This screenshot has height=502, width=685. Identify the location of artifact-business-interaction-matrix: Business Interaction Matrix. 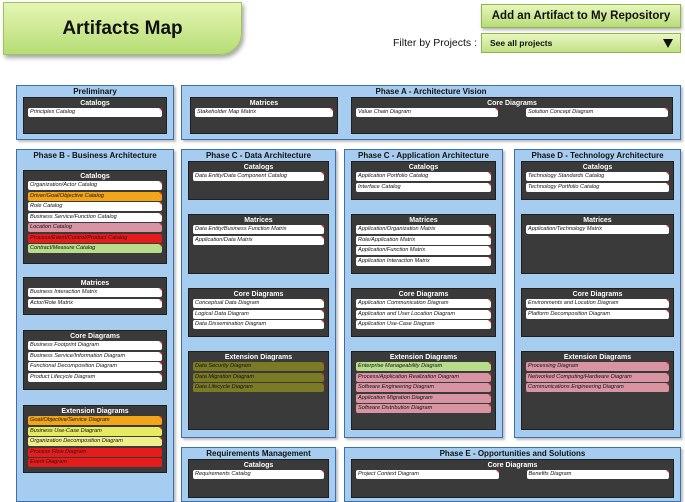
(95, 292).